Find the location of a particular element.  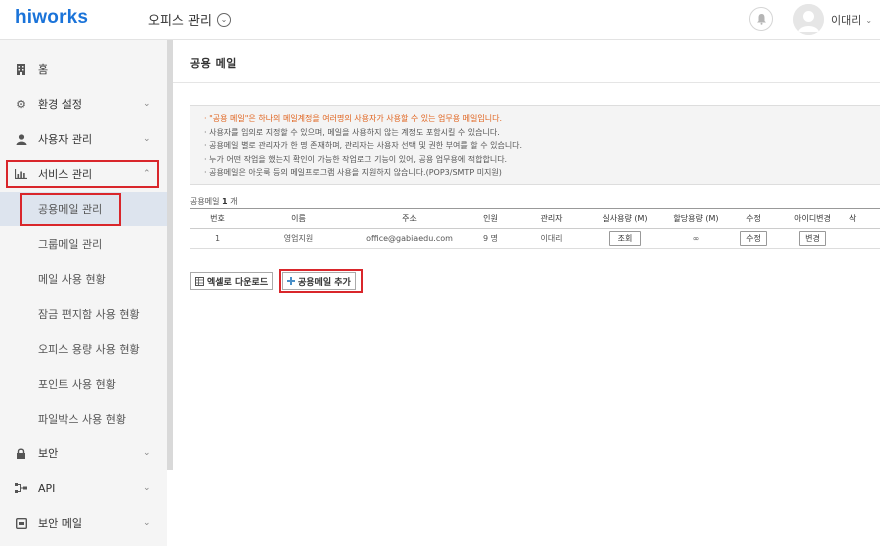

cell-address: office@gabiaedu.com is located at coordinates (409, 238).